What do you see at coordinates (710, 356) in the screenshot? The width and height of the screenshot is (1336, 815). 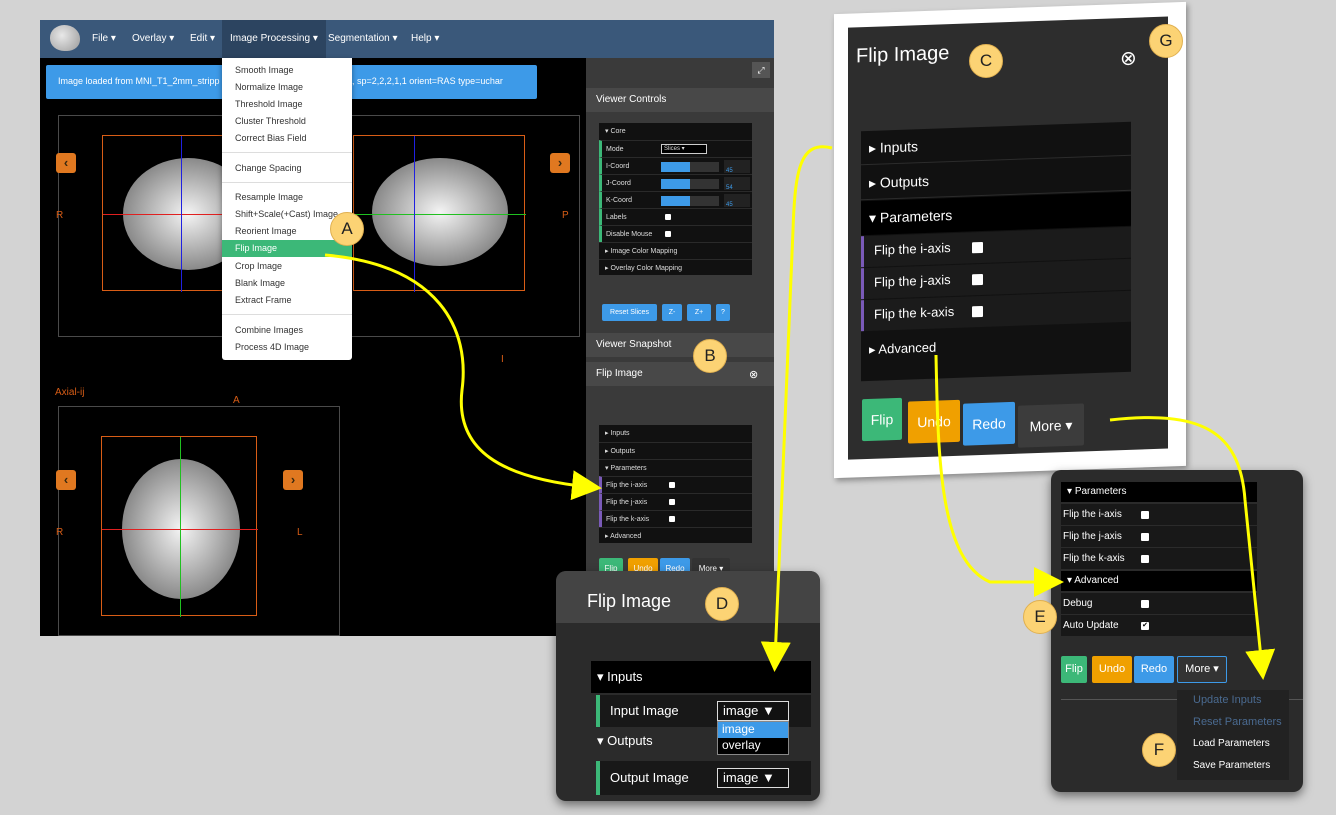 I see `badge-b: B` at bounding box center [710, 356].